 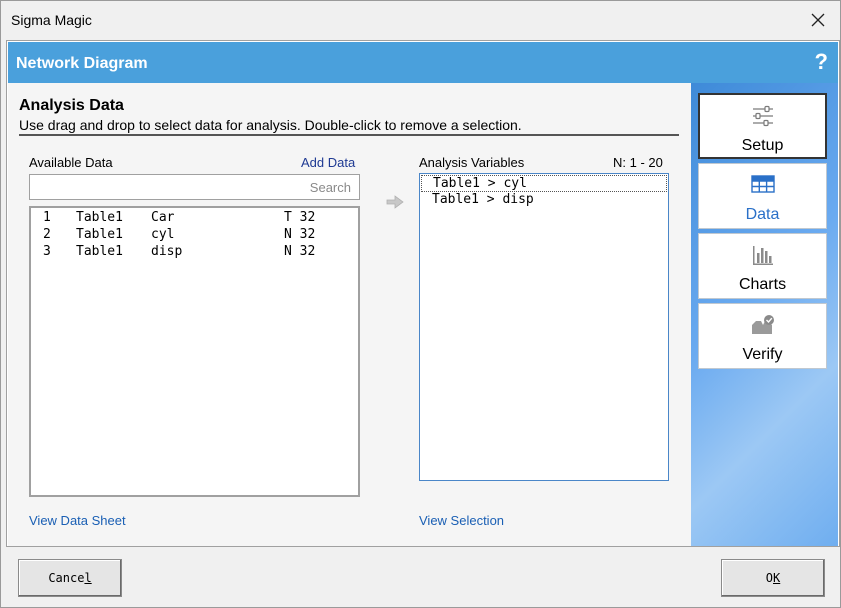 I want to click on add-data-link: Add Data, so click(x=328, y=162).